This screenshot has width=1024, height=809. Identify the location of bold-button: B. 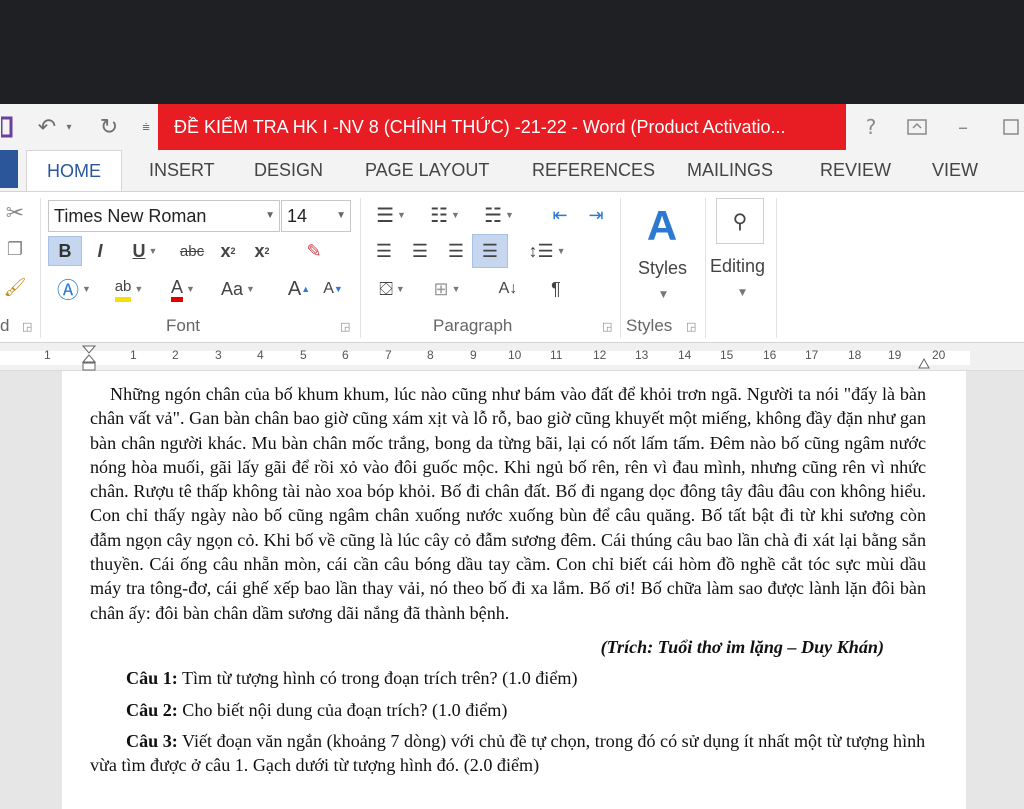
(65, 251).